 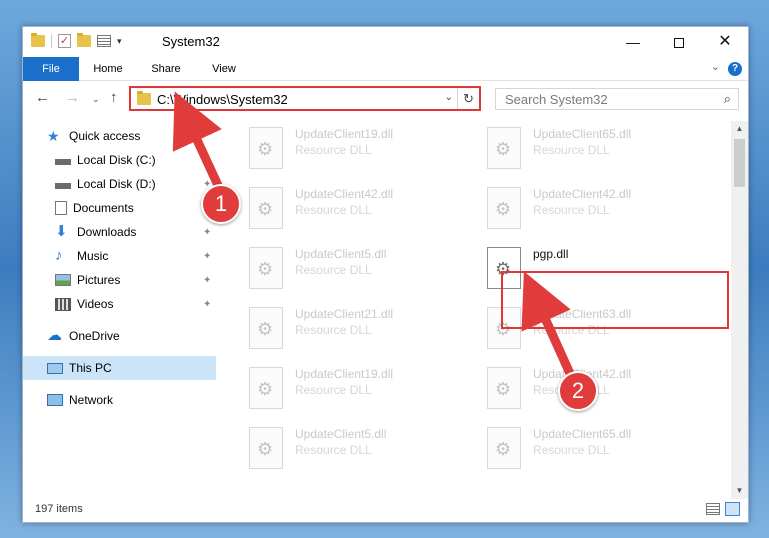 What do you see at coordinates (221, 204) in the screenshot?
I see `callout-step-1: 1` at bounding box center [221, 204].